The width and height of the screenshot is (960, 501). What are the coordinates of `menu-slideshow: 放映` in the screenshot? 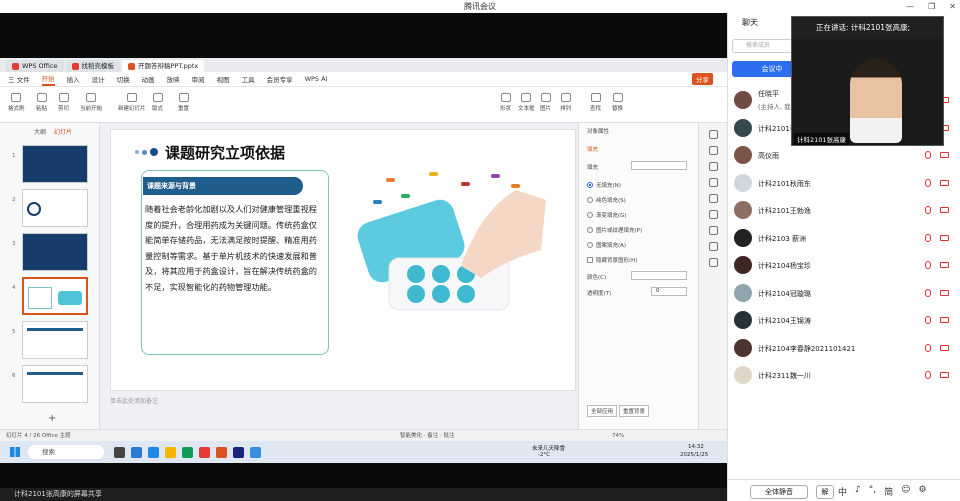 It's located at (173, 79).